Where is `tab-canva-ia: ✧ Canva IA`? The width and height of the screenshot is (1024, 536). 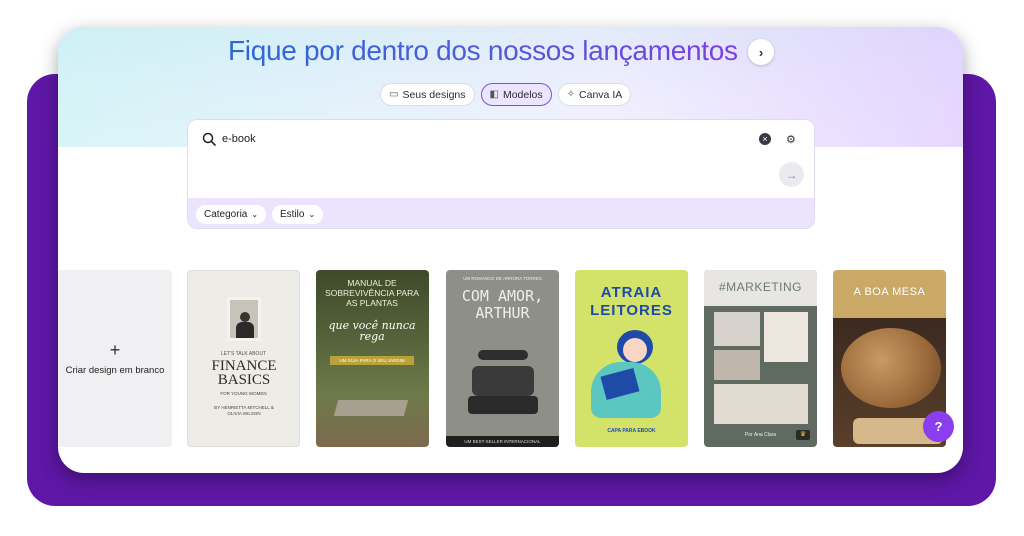
tab-canva-ia: ✧ Canva IA is located at coordinates (594, 94).